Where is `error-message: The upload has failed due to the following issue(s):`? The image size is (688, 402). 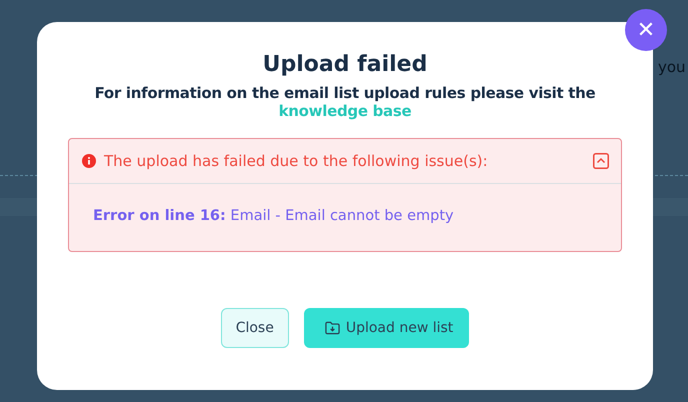
error-message: The upload has failed due to the following issue(s): is located at coordinates (296, 161).